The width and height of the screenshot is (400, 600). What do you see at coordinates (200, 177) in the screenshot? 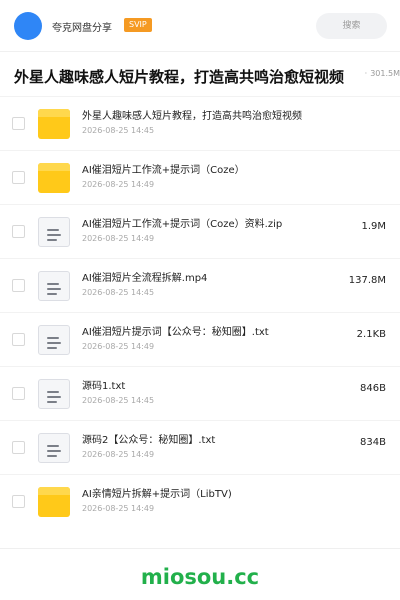
I see `file-row: AI催泪短片工作流+提示词（Coze） 2026-08-25 14:49` at bounding box center [200, 177].